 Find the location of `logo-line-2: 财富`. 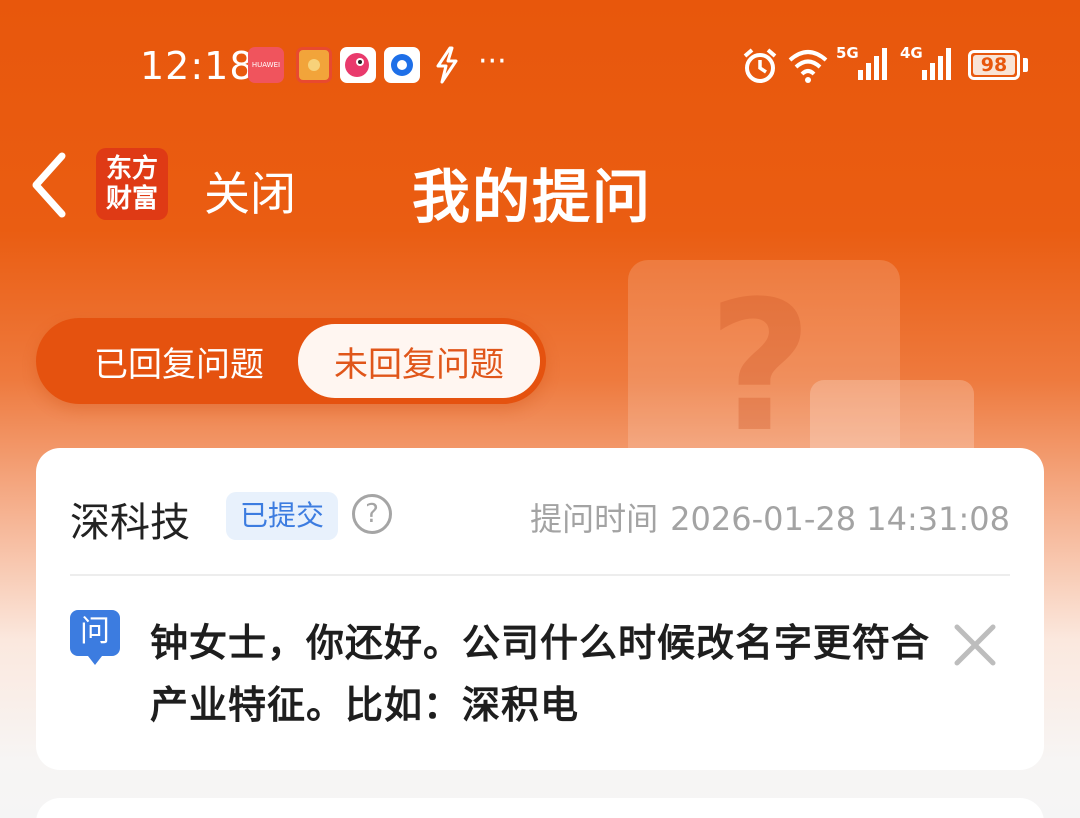

logo-line-2: 财富 is located at coordinates (131, 199).